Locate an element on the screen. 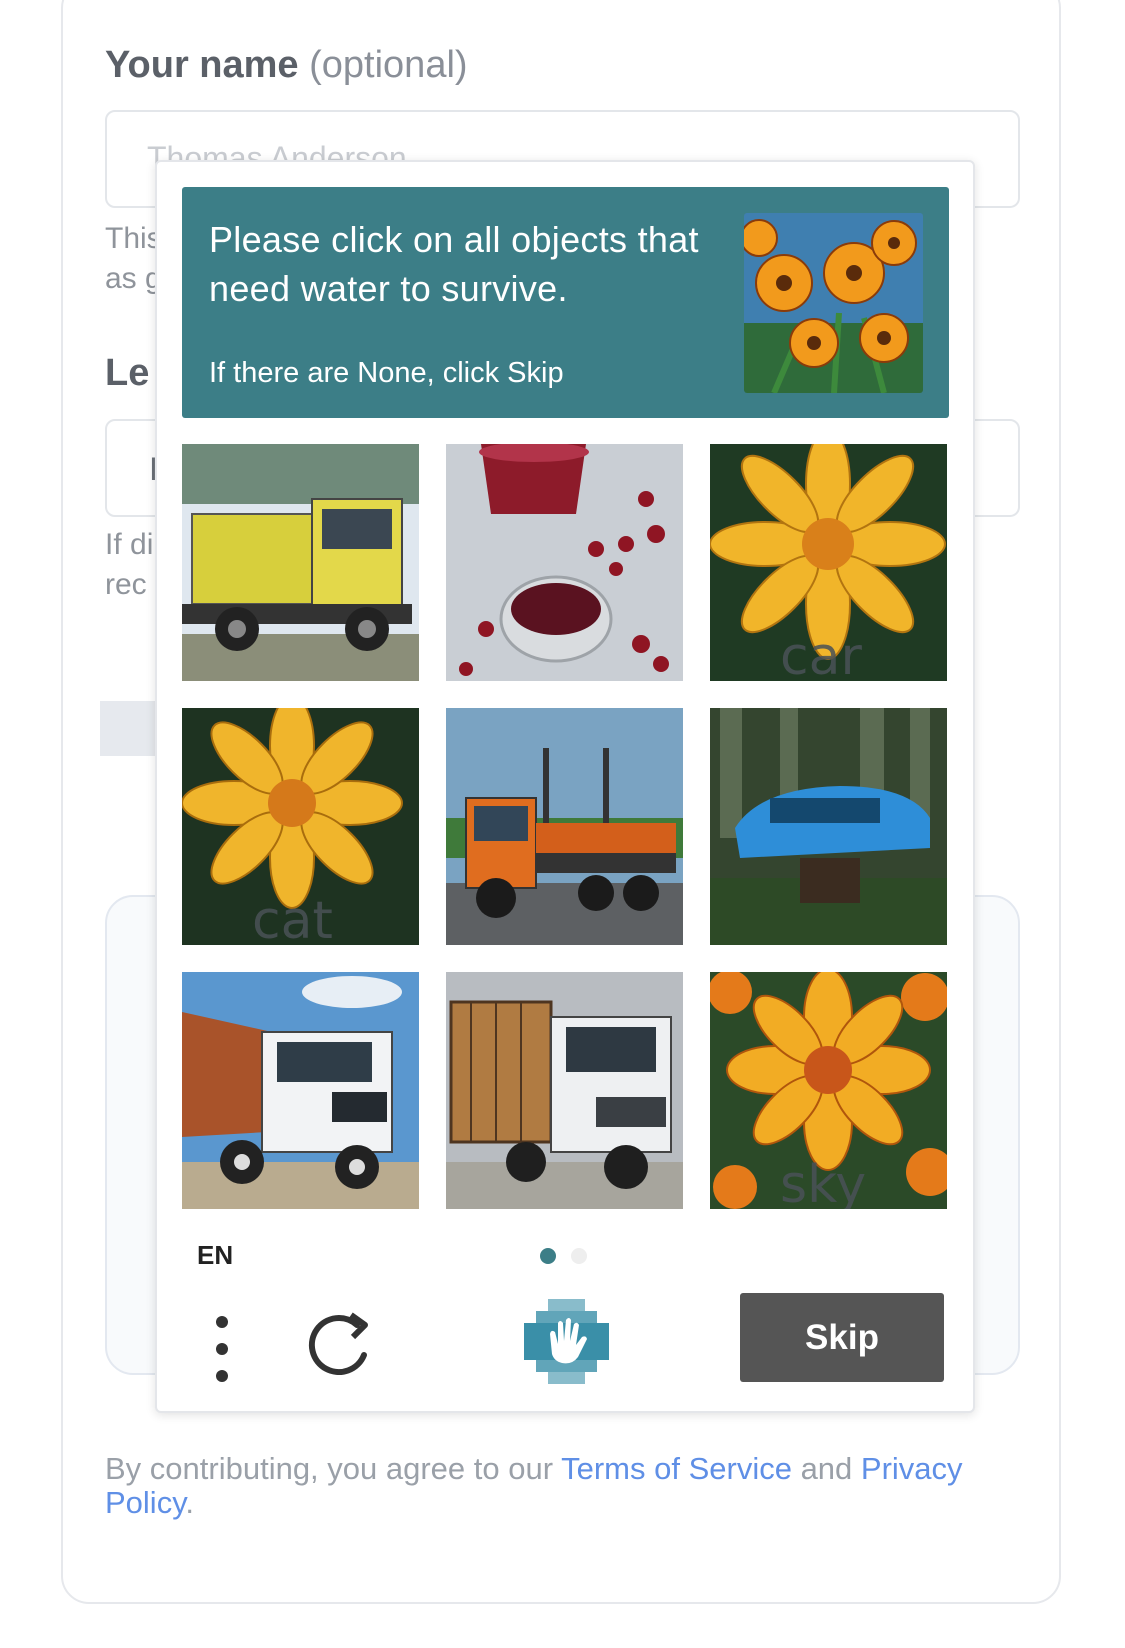 The image size is (1125, 1648). footer-middle: and is located at coordinates (826, 1468).